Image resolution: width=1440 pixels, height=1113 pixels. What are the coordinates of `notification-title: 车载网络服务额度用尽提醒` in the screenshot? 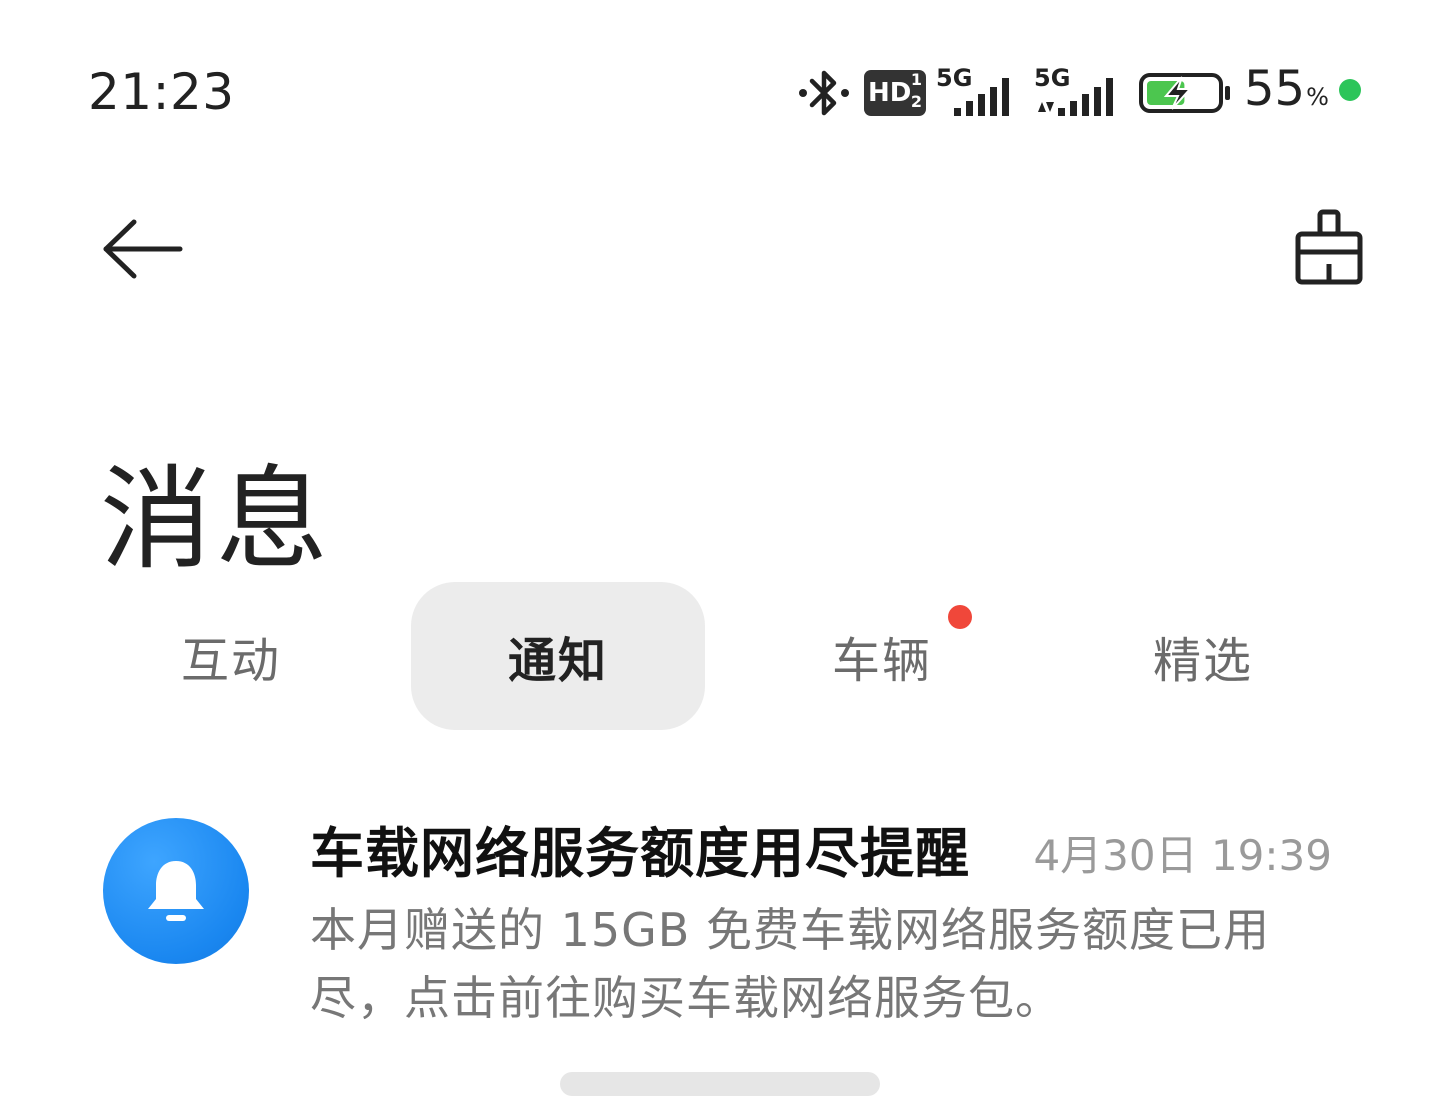 It's located at (640, 853).